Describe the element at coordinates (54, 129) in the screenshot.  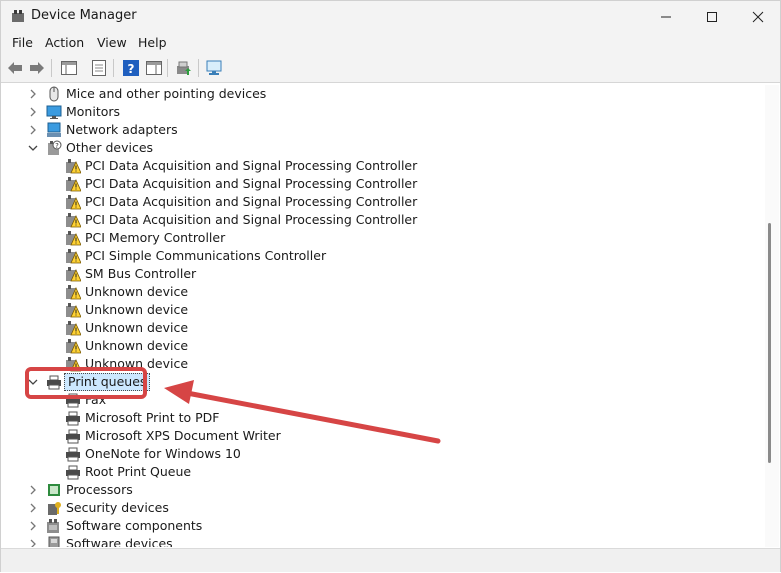
I see `network-adapter-icon` at that location.